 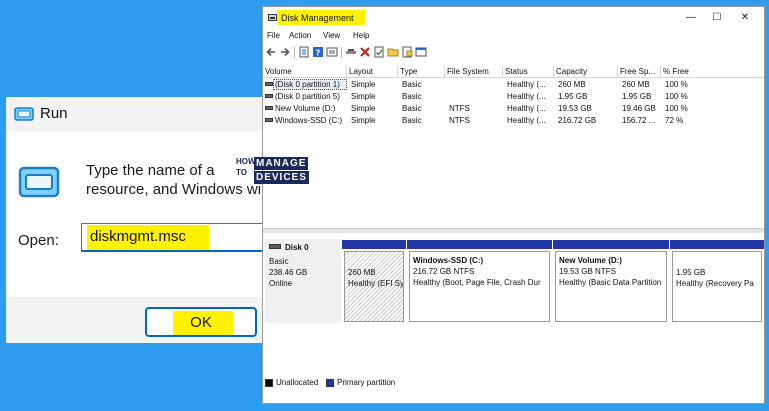 I want to click on partition-status: Healthy (Recovery Pa, so click(x=715, y=283).